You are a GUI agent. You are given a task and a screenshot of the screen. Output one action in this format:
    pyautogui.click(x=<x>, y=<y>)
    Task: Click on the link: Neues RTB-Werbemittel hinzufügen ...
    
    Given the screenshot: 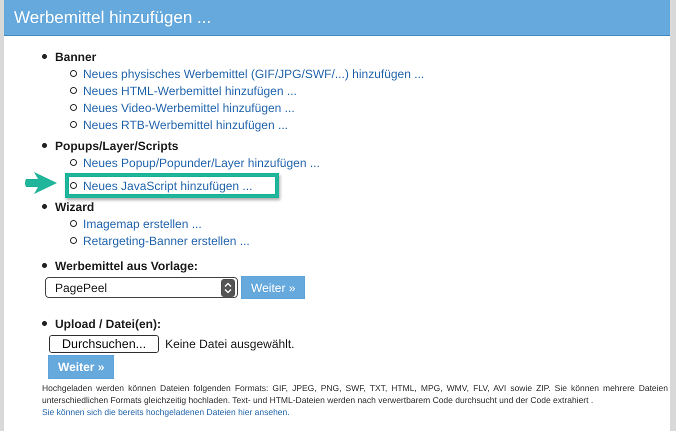 What is the action you would take?
    pyautogui.click(x=185, y=125)
    